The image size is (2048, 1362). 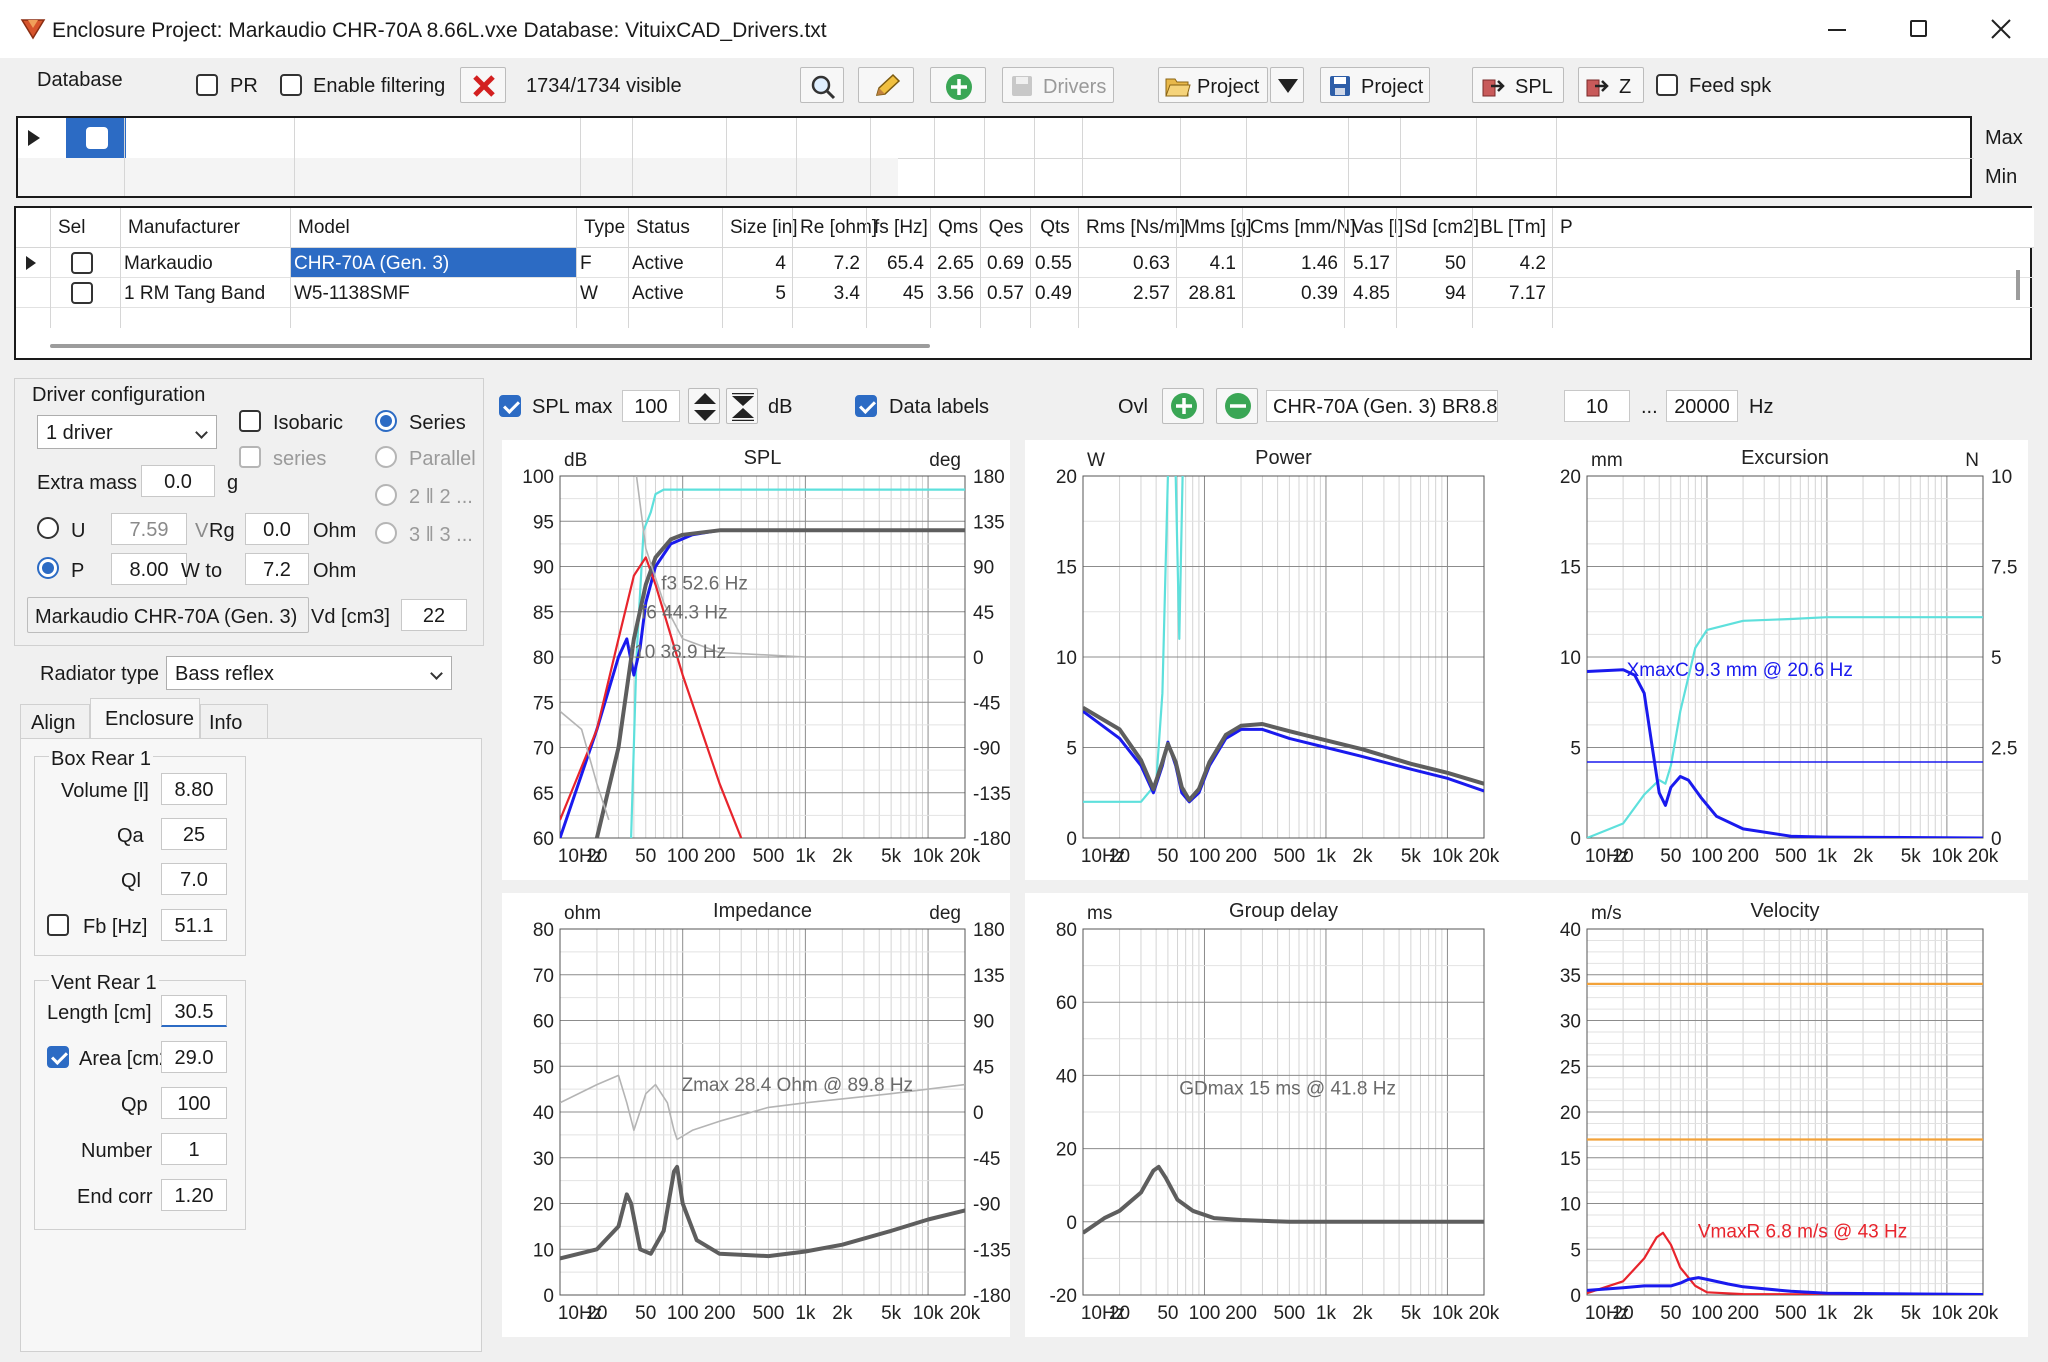 What do you see at coordinates (127, 432) in the screenshot?
I see `driver-count-select: 1 driver` at bounding box center [127, 432].